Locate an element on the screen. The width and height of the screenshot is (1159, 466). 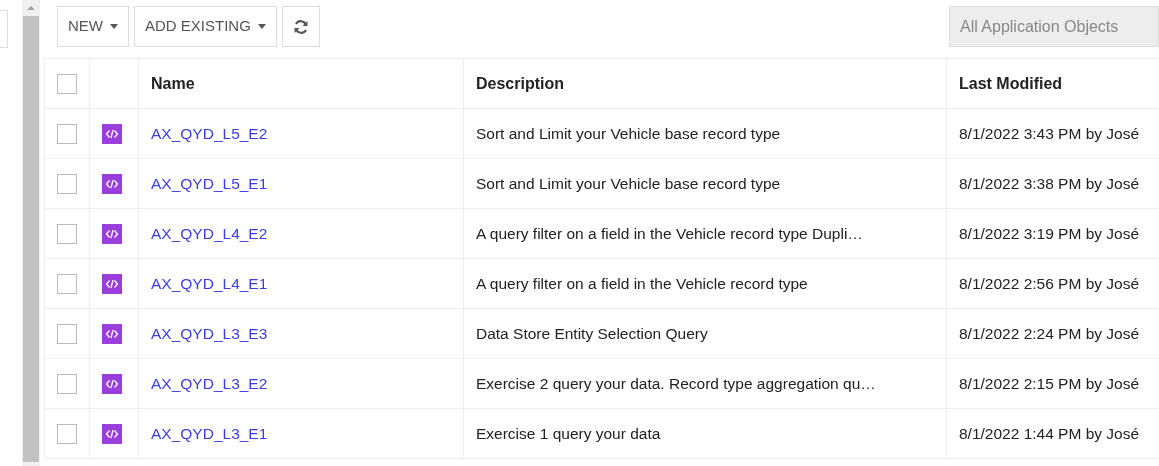
last-modified-text: 8/1/2022 2:56 PM by José is located at coordinates (1049, 283).